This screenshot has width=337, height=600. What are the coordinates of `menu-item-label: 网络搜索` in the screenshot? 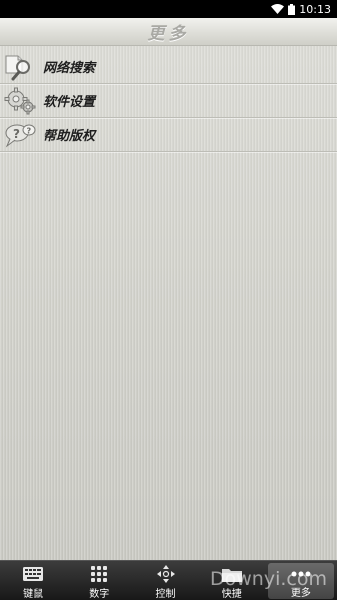 It's located at (69, 68).